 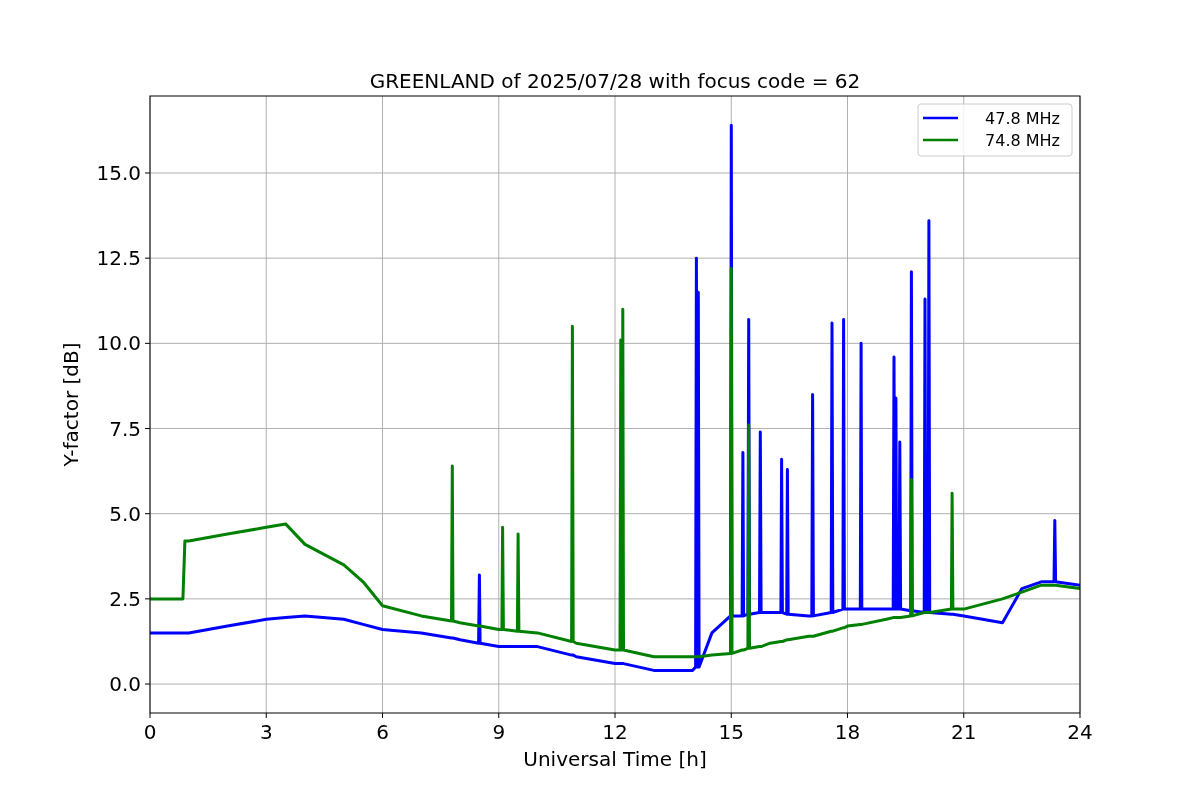 I want to click on x-tick-label: 24, so click(x=1080, y=732).